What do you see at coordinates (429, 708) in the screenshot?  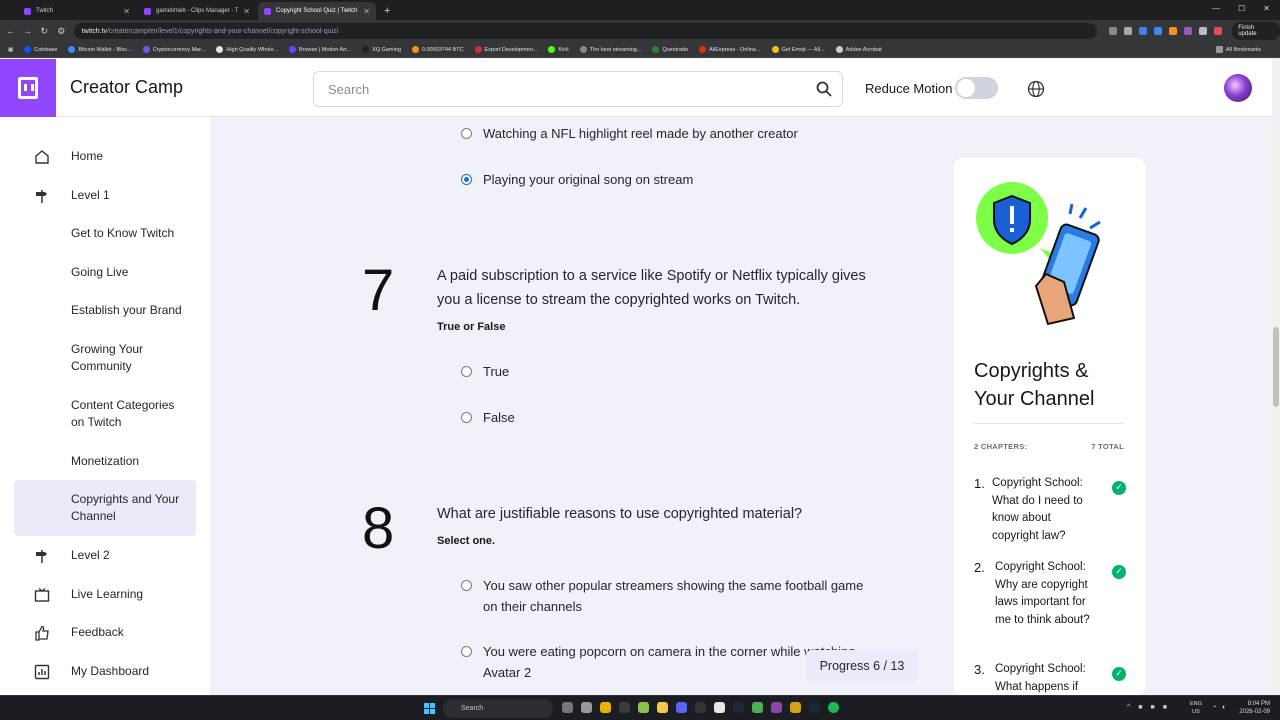 I see `windows-start-icon` at bounding box center [429, 708].